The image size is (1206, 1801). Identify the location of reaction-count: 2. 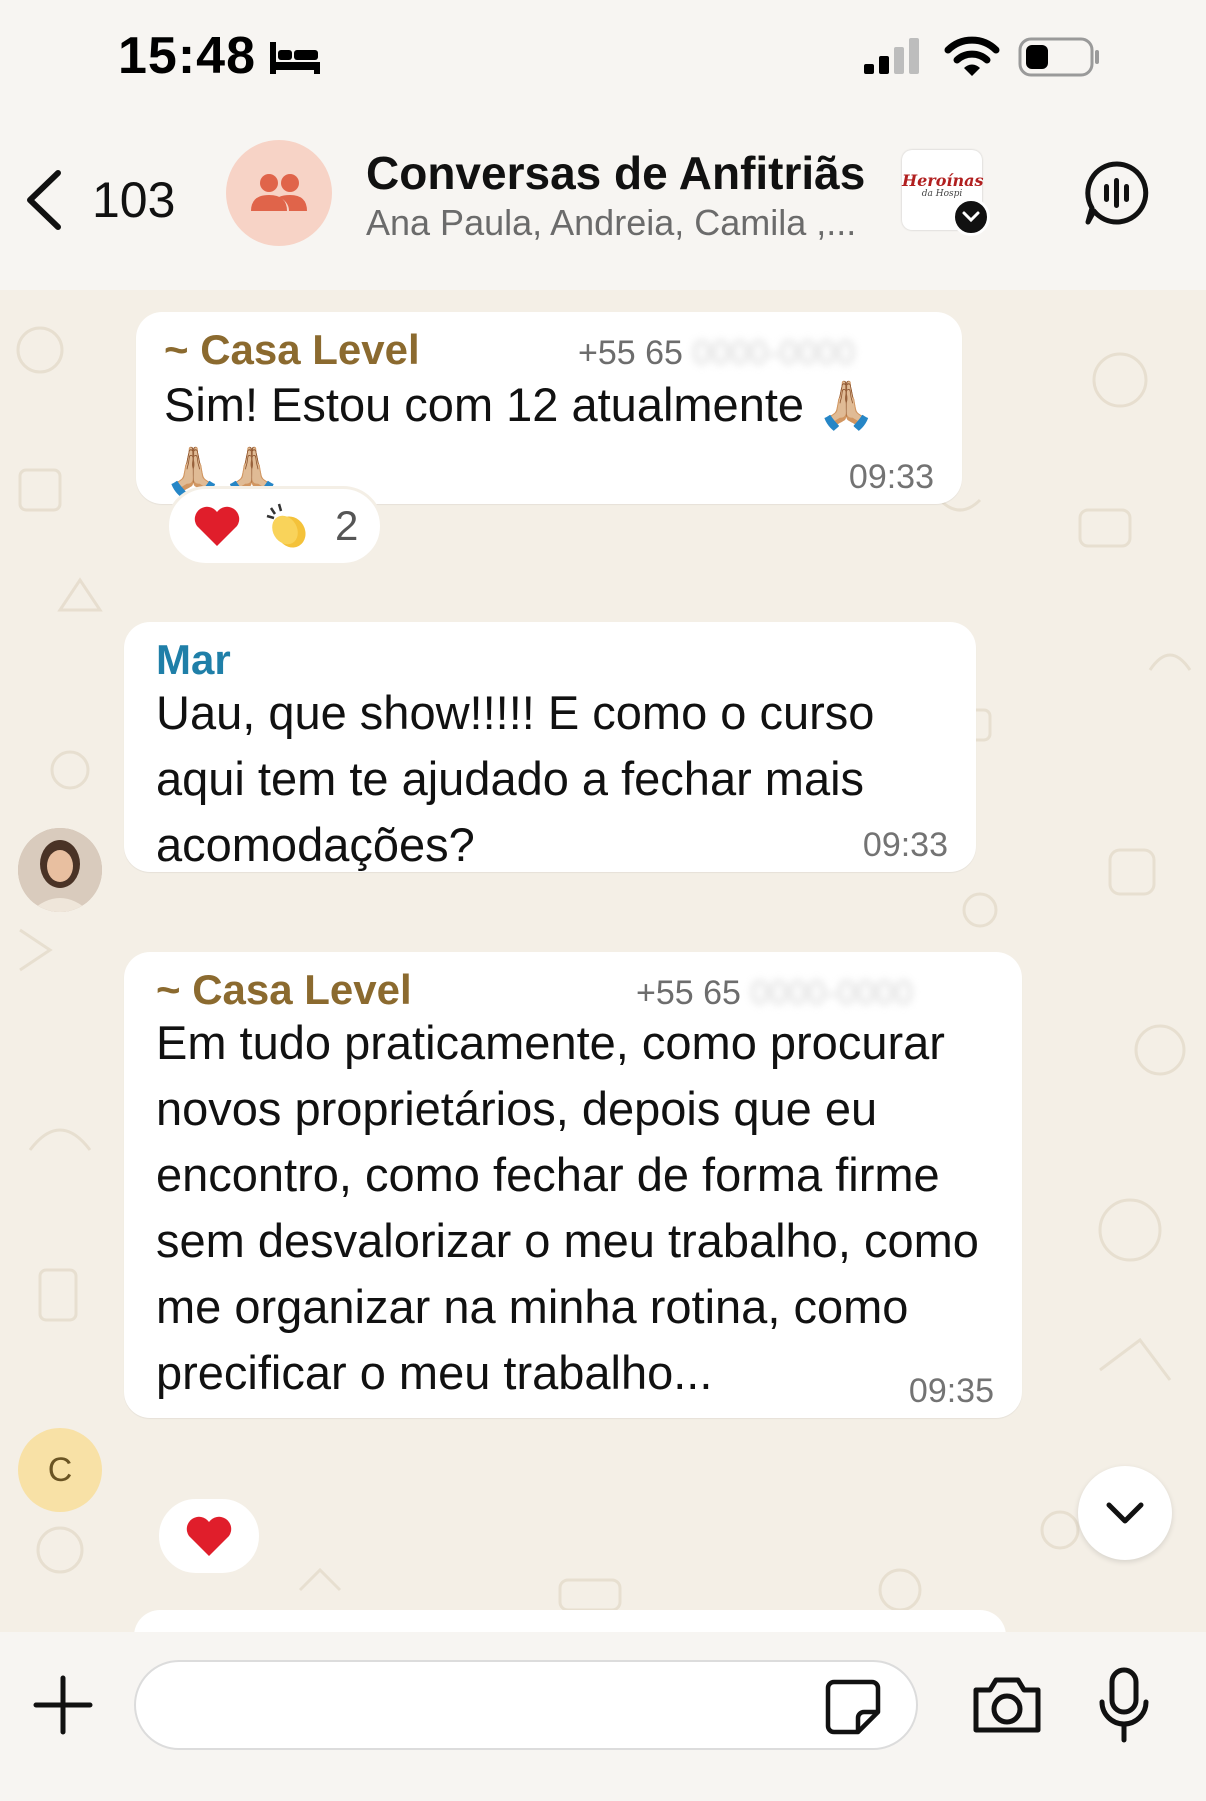
(347, 525).